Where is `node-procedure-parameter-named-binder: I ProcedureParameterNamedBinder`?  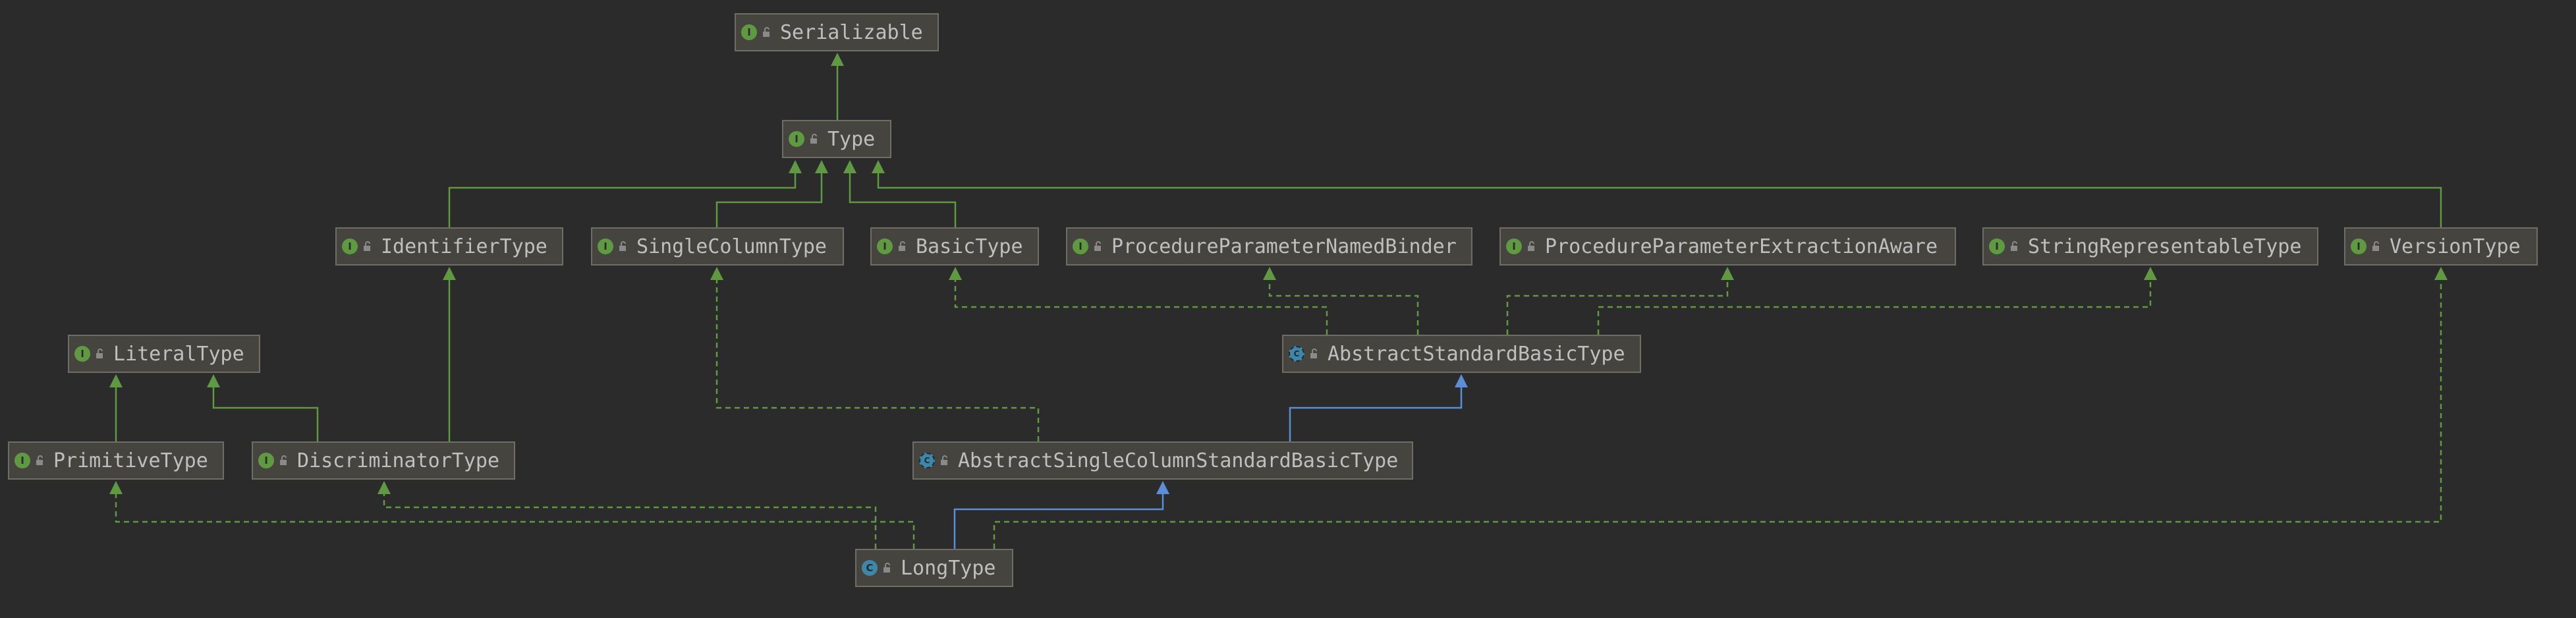 node-procedure-parameter-named-binder: I ProcedureParameterNamedBinder is located at coordinates (1269, 246).